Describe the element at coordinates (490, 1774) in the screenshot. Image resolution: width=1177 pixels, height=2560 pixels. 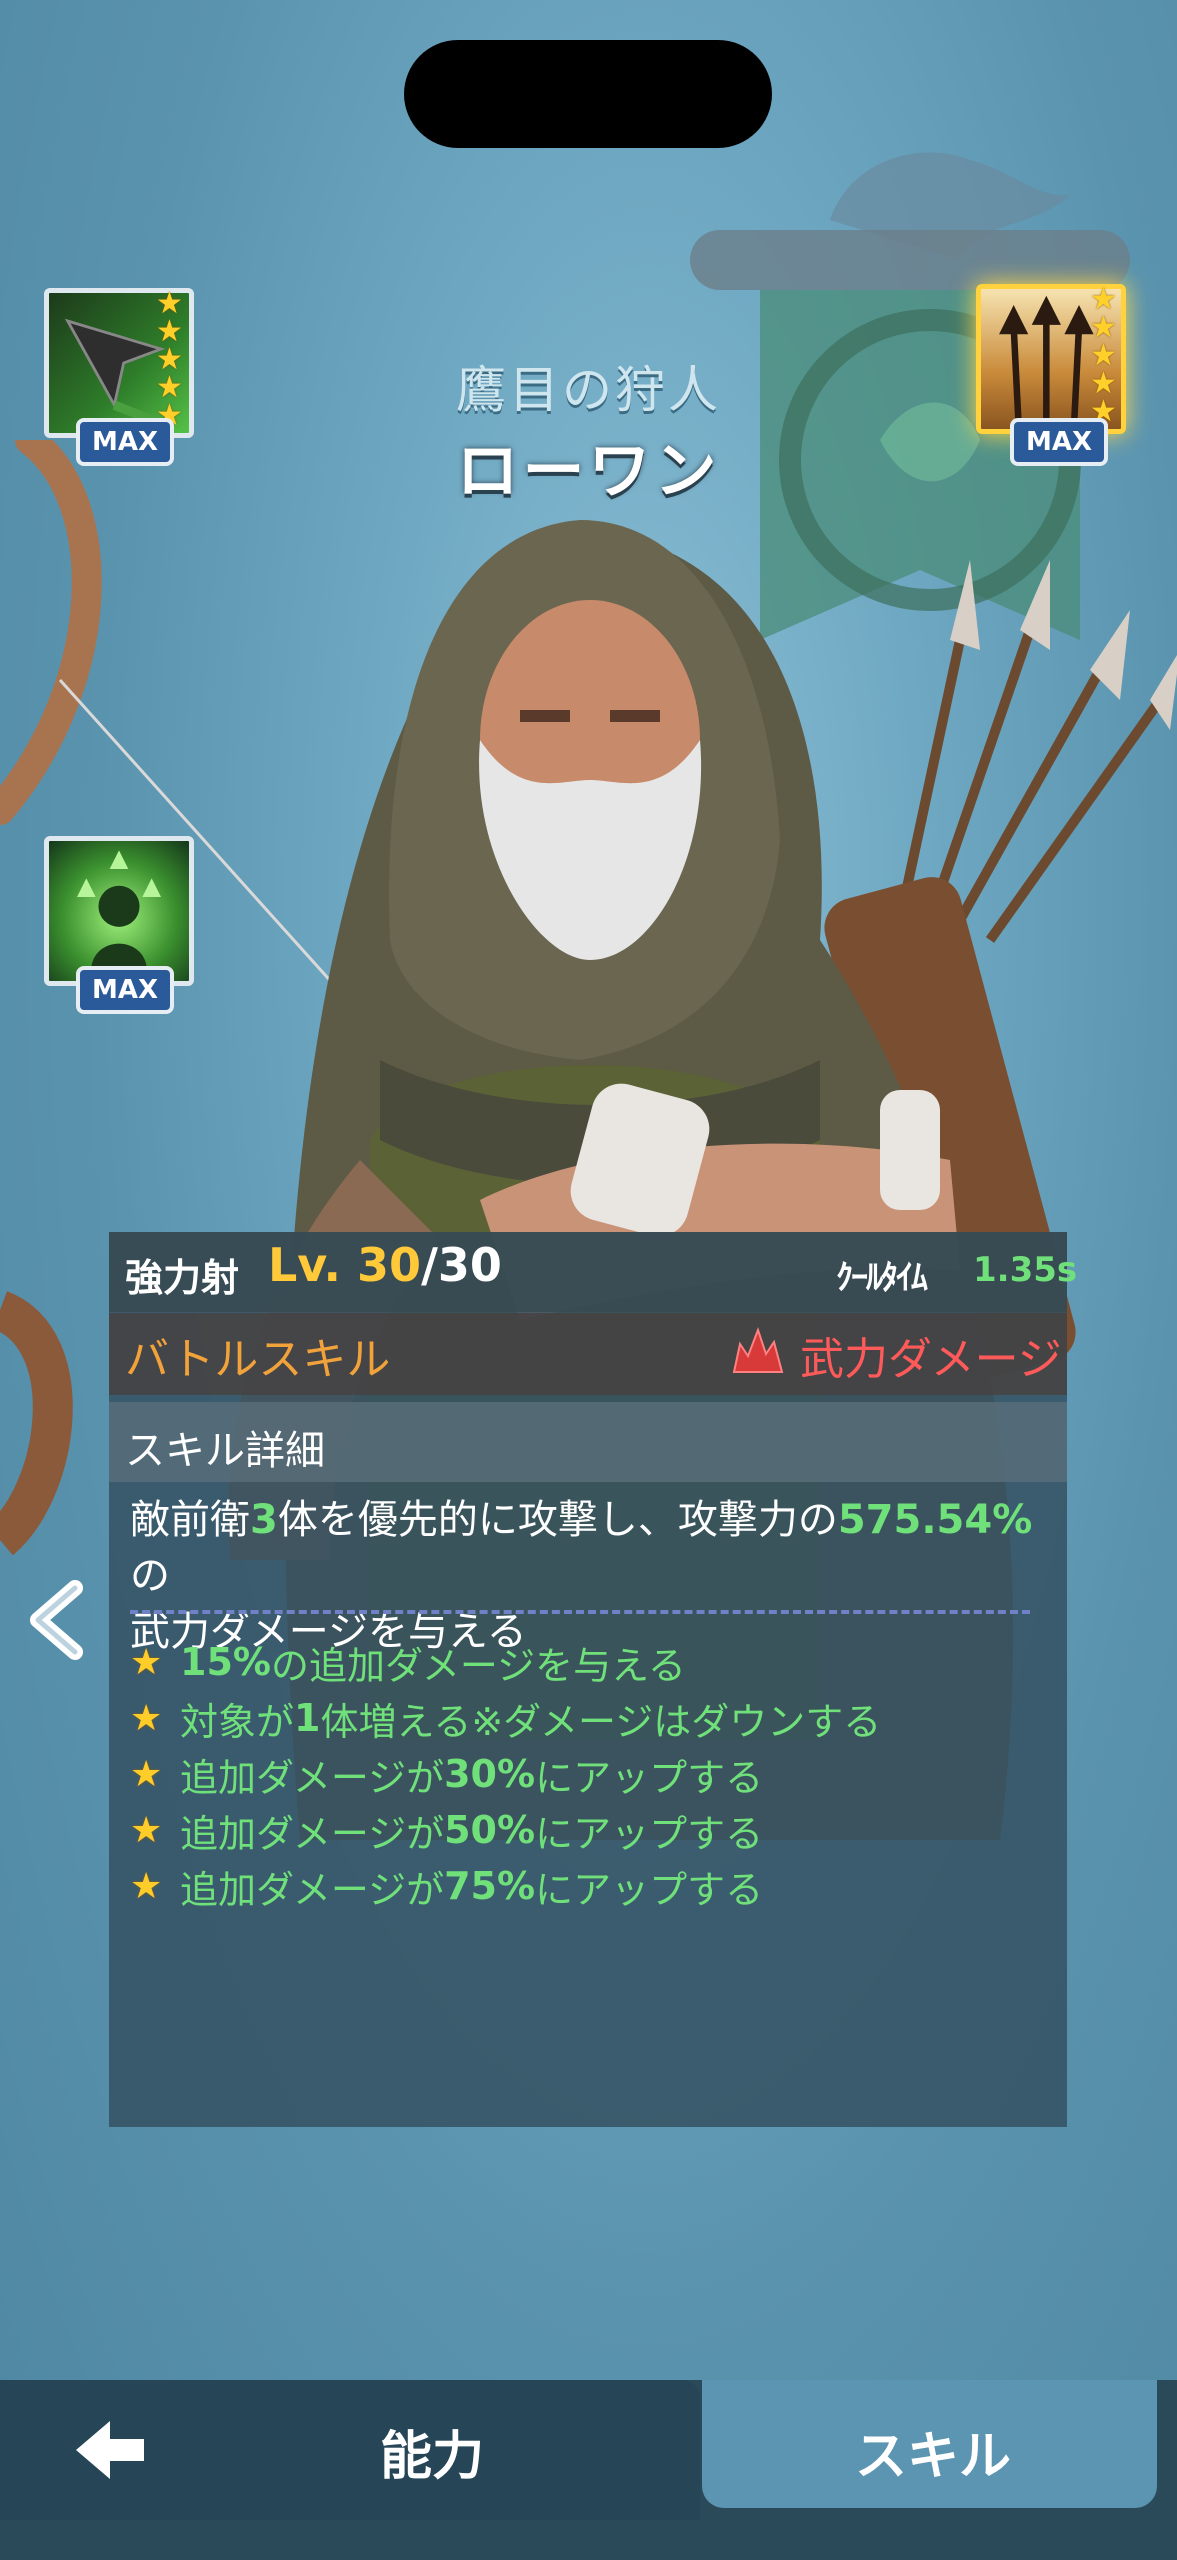
I see `effect-value: 30%` at that location.